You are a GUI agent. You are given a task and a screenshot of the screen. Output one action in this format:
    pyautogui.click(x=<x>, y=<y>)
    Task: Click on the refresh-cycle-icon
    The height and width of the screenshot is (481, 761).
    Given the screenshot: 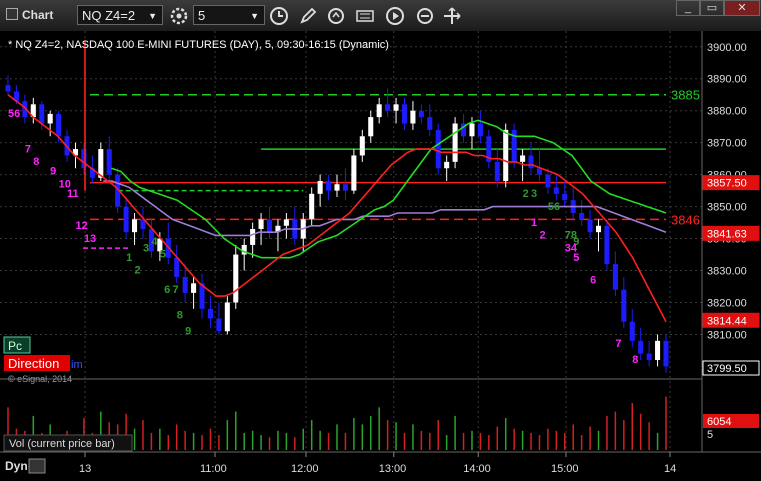 What is the action you would take?
    pyautogui.click(x=336, y=16)
    